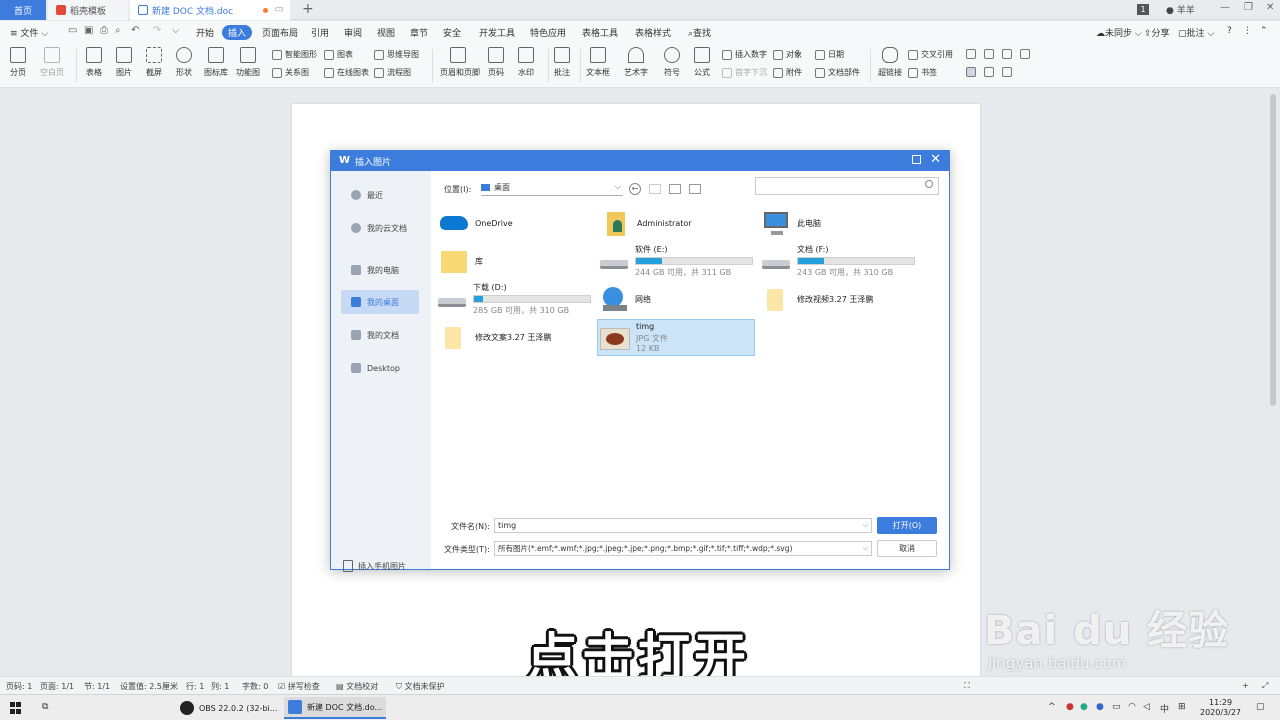 This screenshot has height=720, width=1280. What do you see at coordinates (679, 261) in the screenshot?
I see `file-item-drive-e: 软件 (E:) 244 GB 可用，共 311 GB` at bounding box center [679, 261].